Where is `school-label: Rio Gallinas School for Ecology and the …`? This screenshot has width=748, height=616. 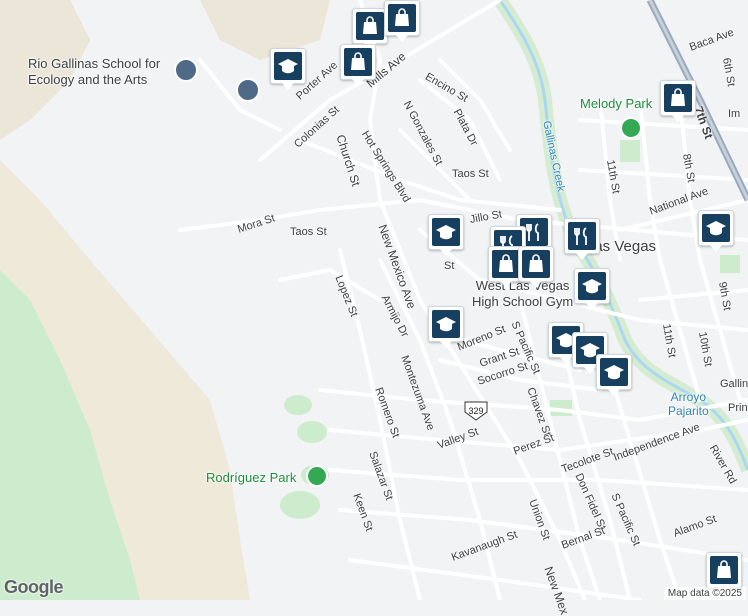
school-label: Rio Gallinas School for Ecology and the … is located at coordinates (94, 72).